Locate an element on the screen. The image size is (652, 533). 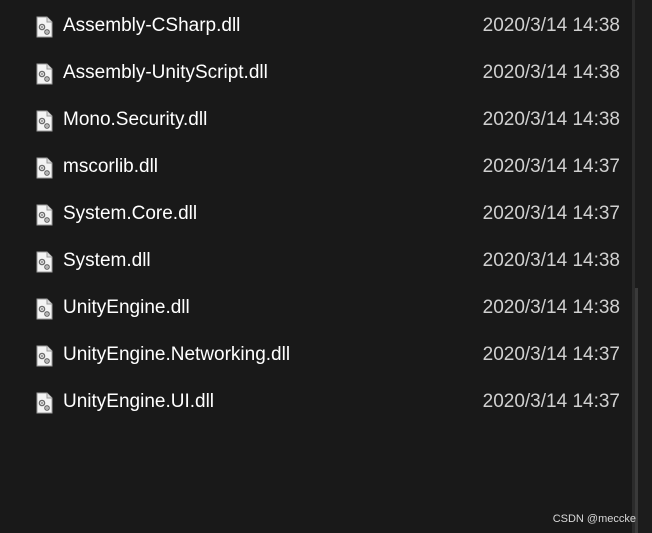
file-row: UnityEngine.UI.dll 2020/3/14 14:37 is located at coordinates (316, 402).